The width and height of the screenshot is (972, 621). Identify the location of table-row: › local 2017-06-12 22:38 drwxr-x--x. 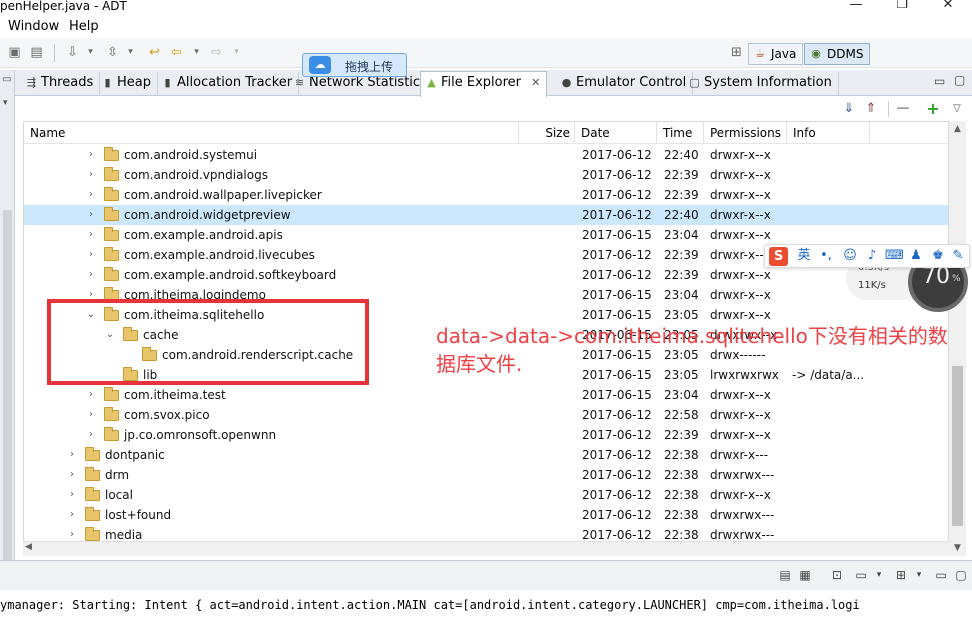
(486, 495).